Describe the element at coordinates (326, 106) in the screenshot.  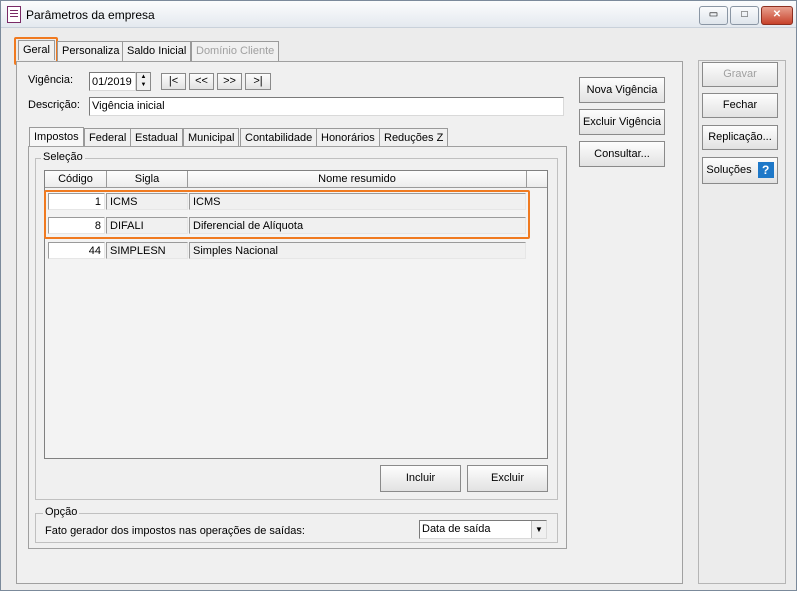
I see `descricao-input: Vigência inicial` at that location.